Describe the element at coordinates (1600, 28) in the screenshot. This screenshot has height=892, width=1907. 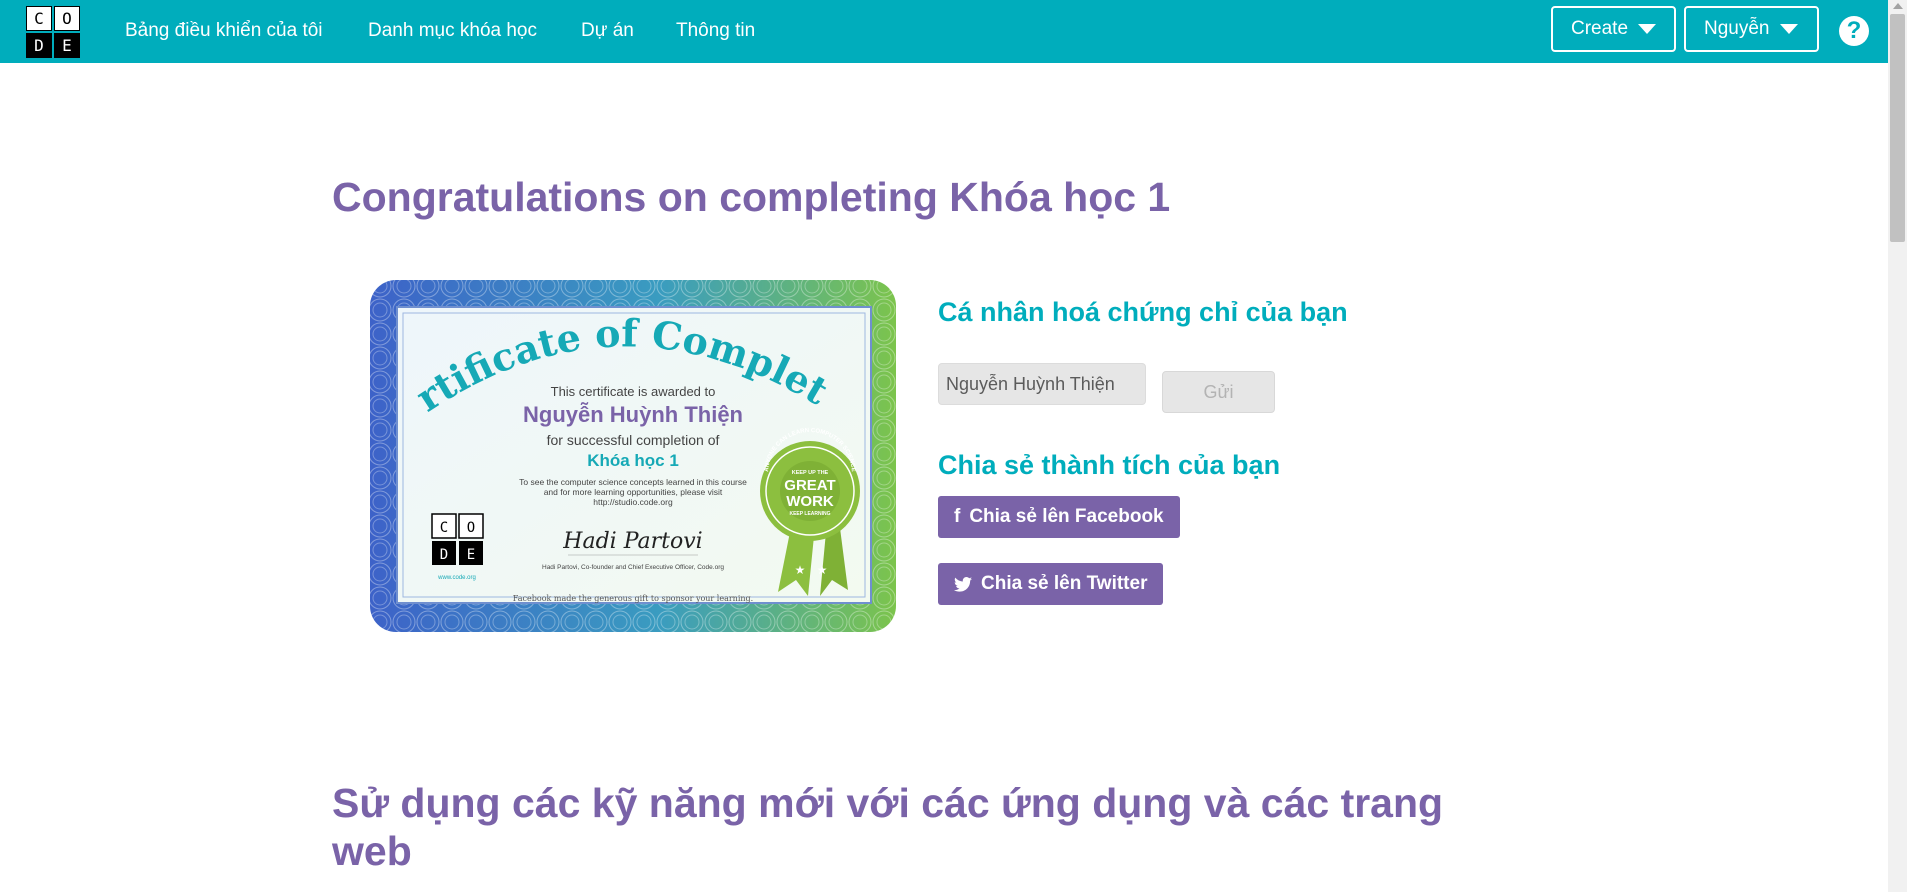
I see `create-label: Create` at that location.